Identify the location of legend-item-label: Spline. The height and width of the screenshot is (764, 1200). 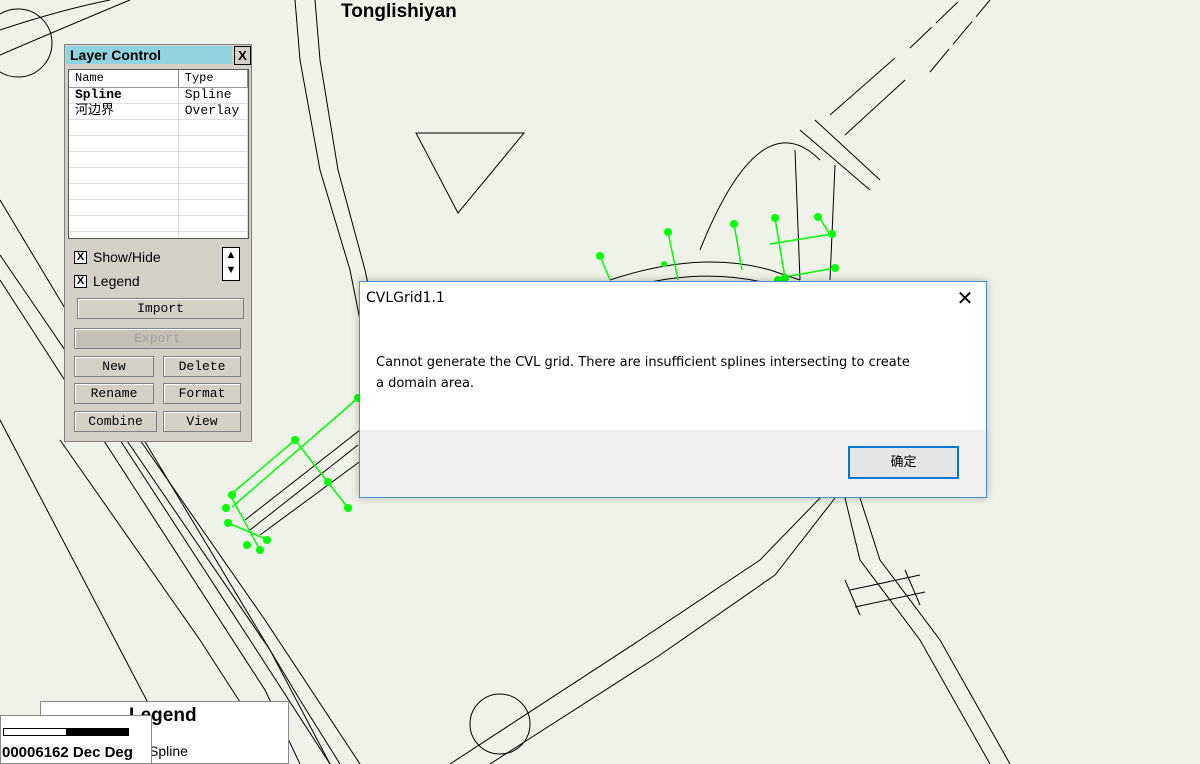
(168, 751).